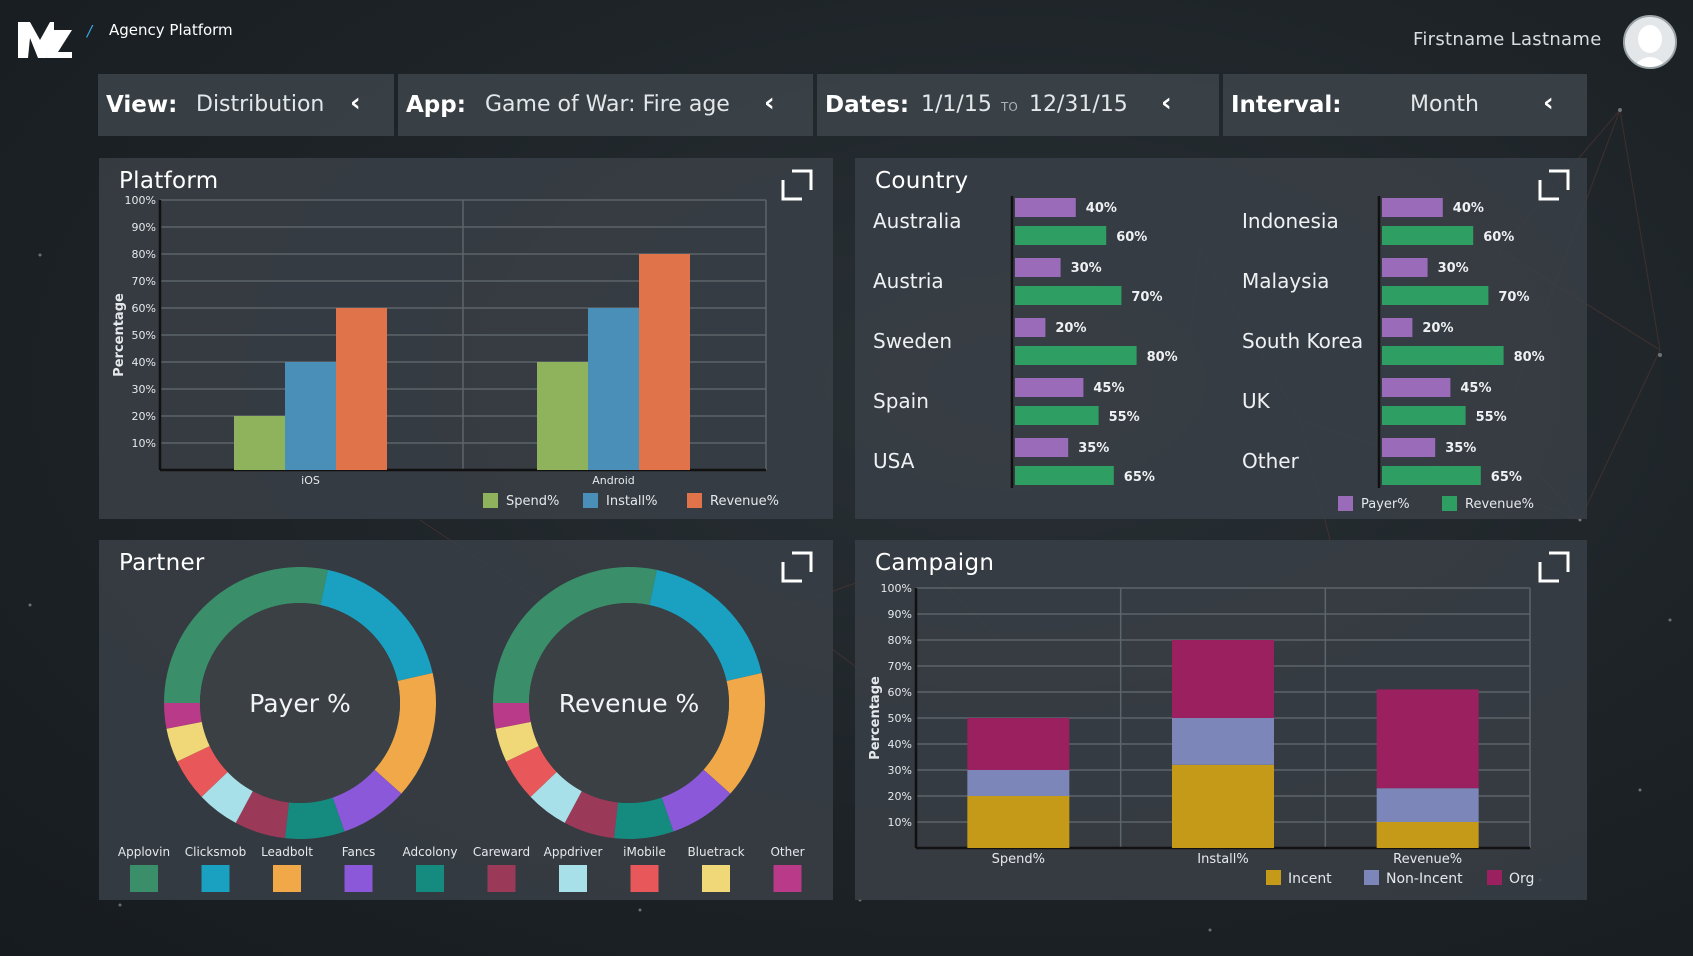  Describe the element at coordinates (1475, 388) in the screenshot. I see `data-label: 45%` at that location.